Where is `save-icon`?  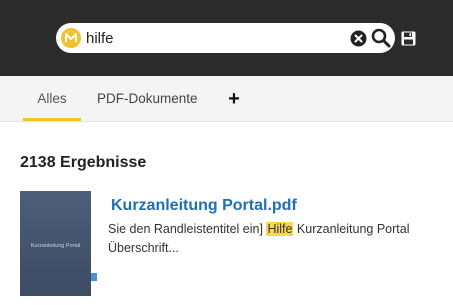 save-icon is located at coordinates (408, 38).